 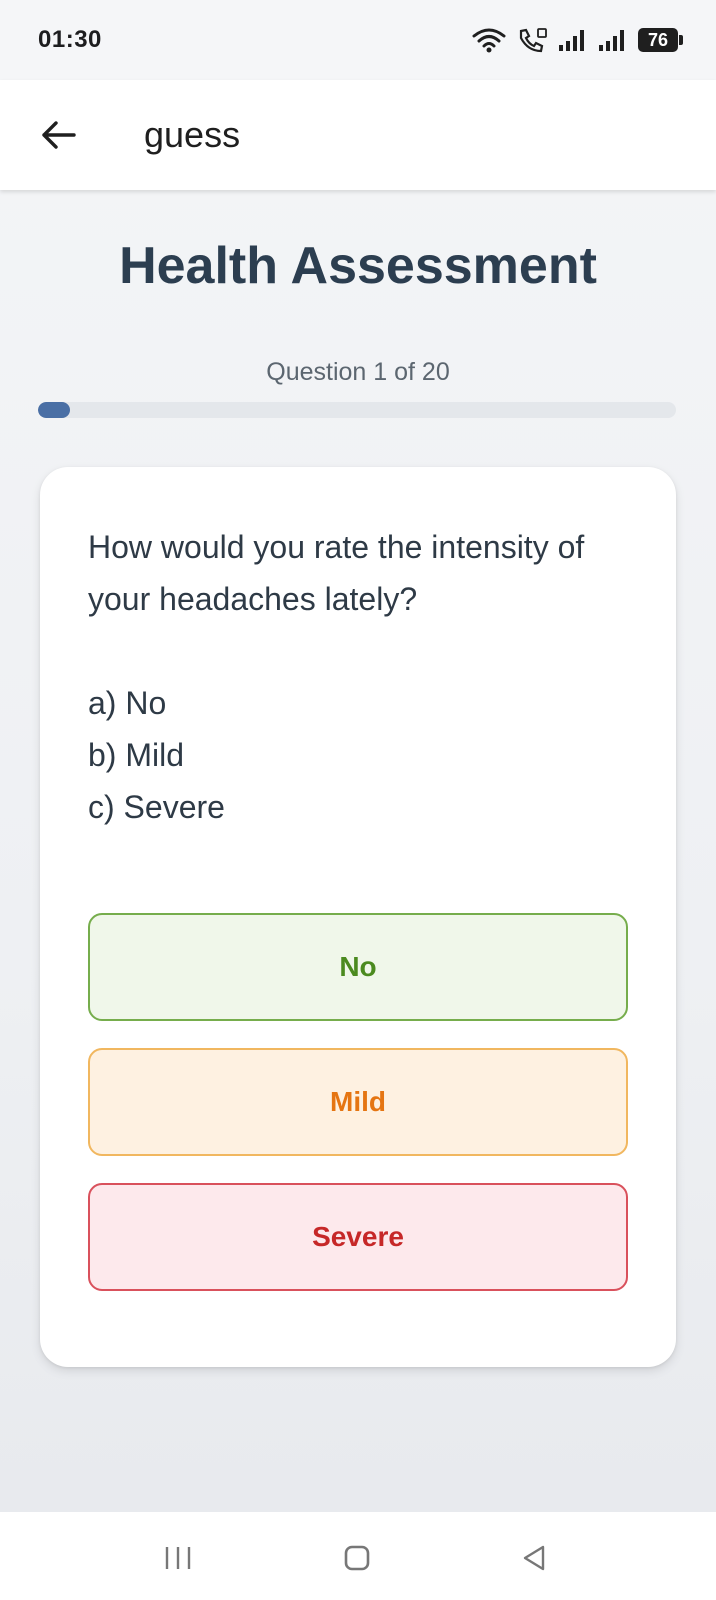 I want to click on battery-icon: 76, so click(x=660, y=40).